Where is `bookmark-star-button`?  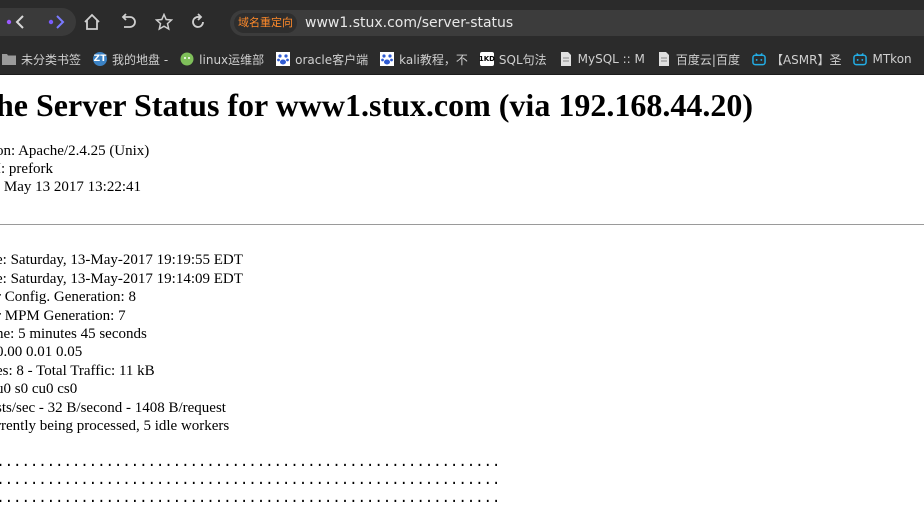 bookmark-star-button is located at coordinates (164, 22).